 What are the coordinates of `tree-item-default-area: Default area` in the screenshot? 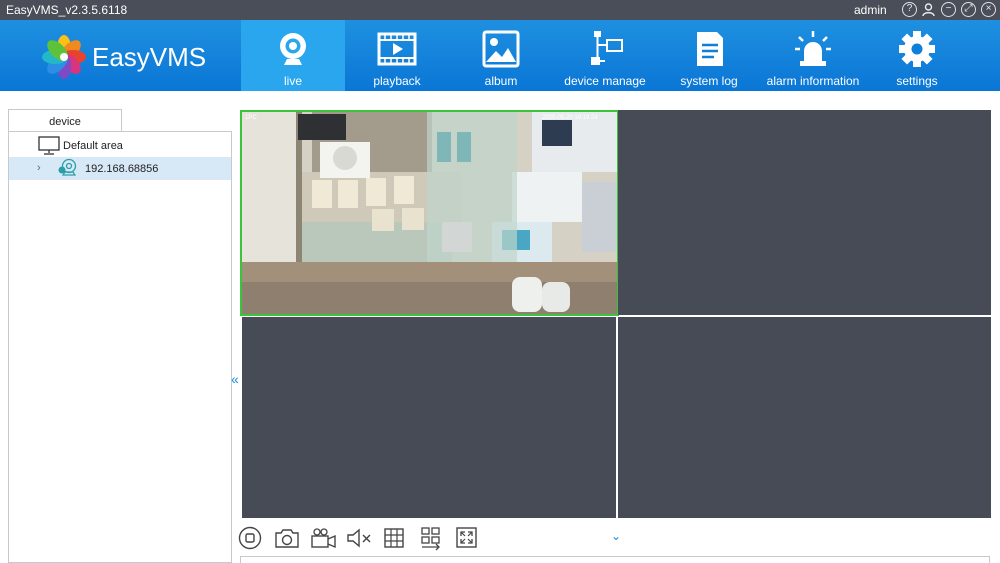 It's located at (120, 145).